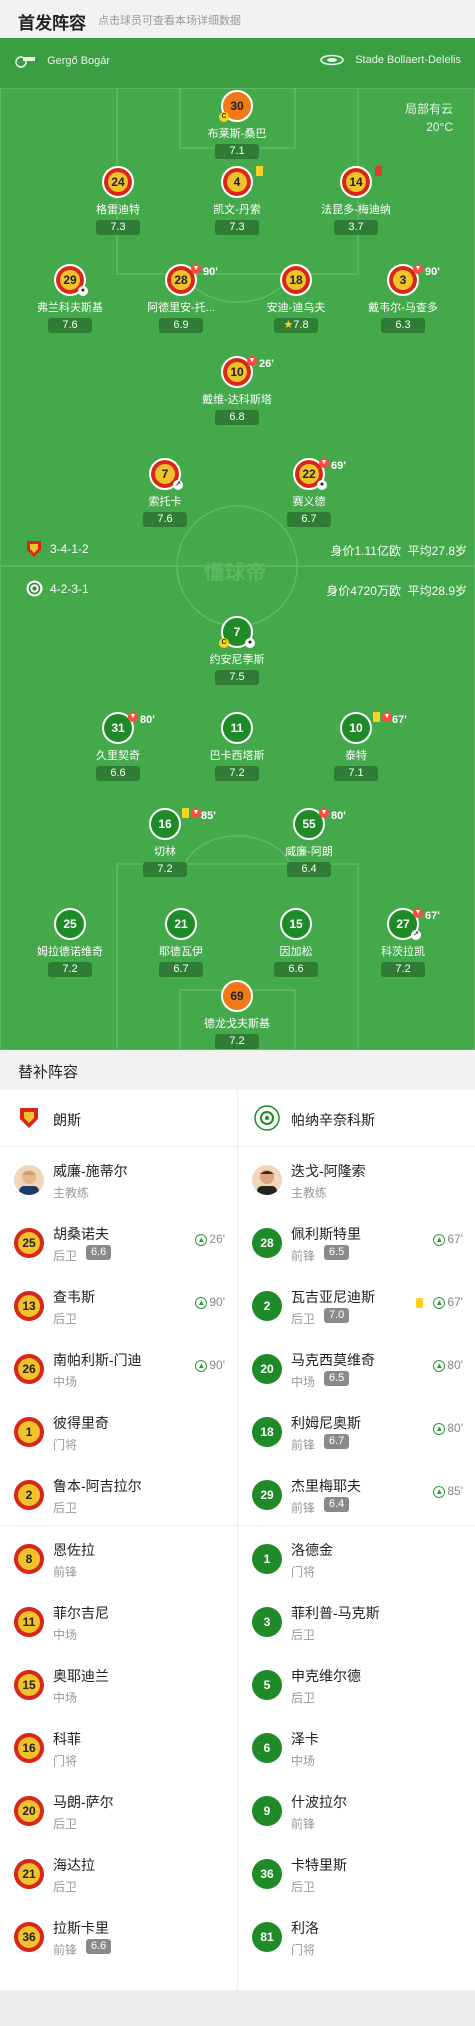  What do you see at coordinates (337, 1441) in the screenshot?
I see `sub-player-rating: 6.7` at bounding box center [337, 1441].